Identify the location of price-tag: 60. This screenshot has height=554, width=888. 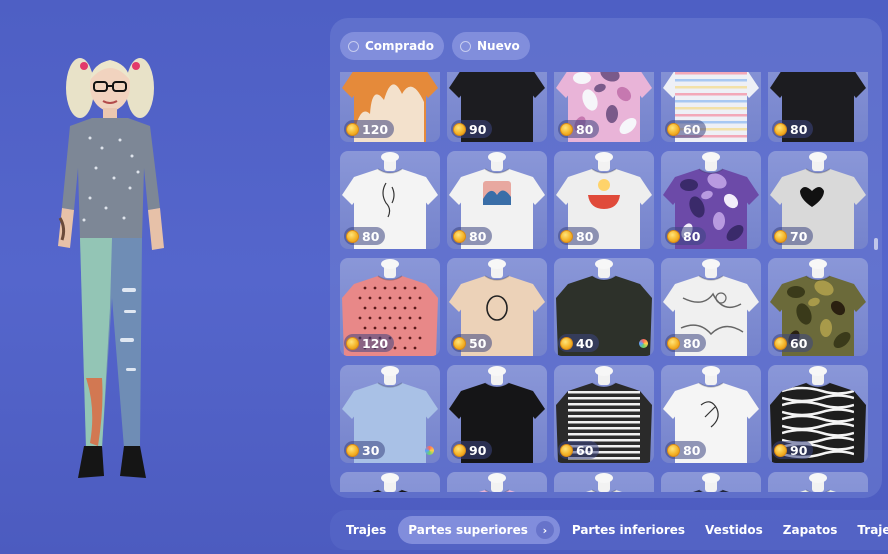
(579, 450).